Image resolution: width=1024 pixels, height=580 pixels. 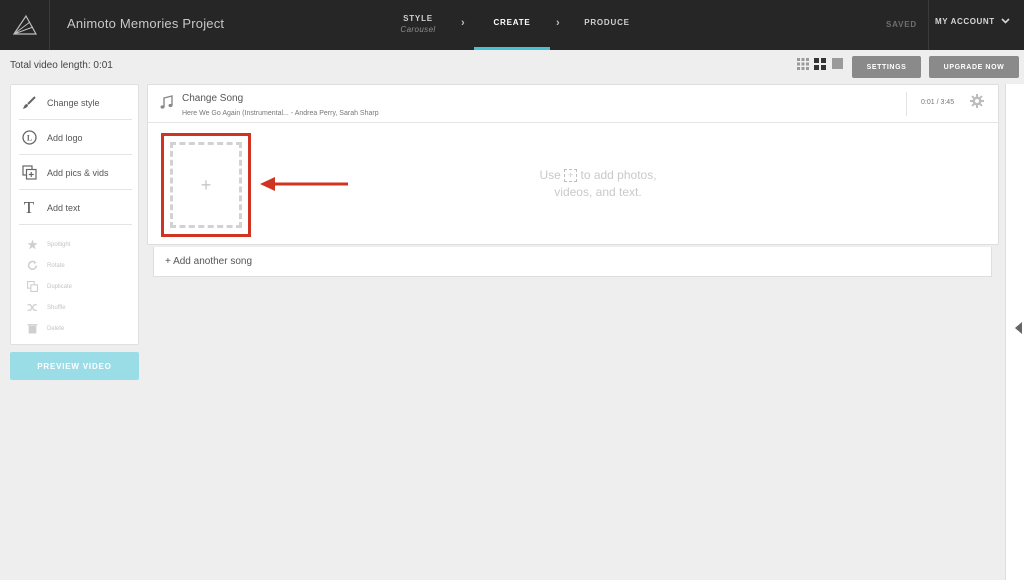 I want to click on upgrade-now-button: UPGRADE NOW, so click(x=974, y=67).